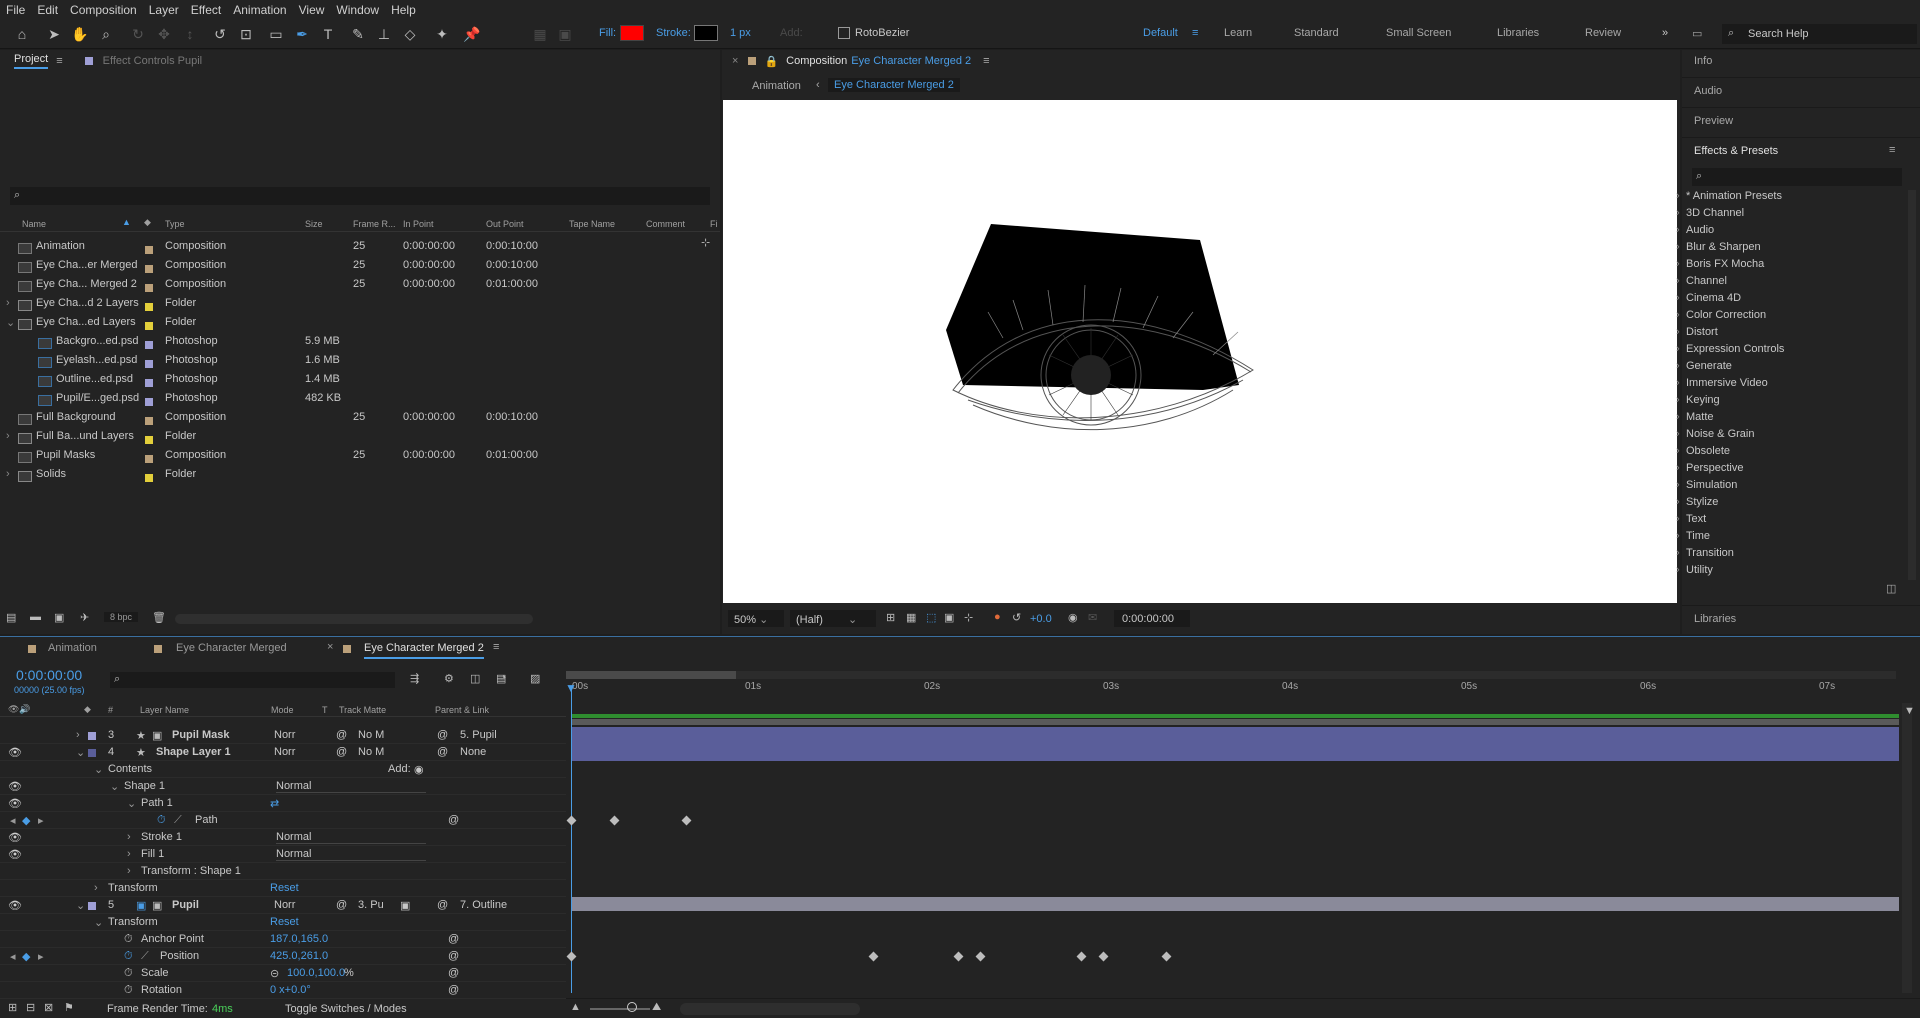 This screenshot has height=1018, width=1920. Describe the element at coordinates (1729, 196) in the screenshot. I see `effects-category: * Animation Presets` at that location.